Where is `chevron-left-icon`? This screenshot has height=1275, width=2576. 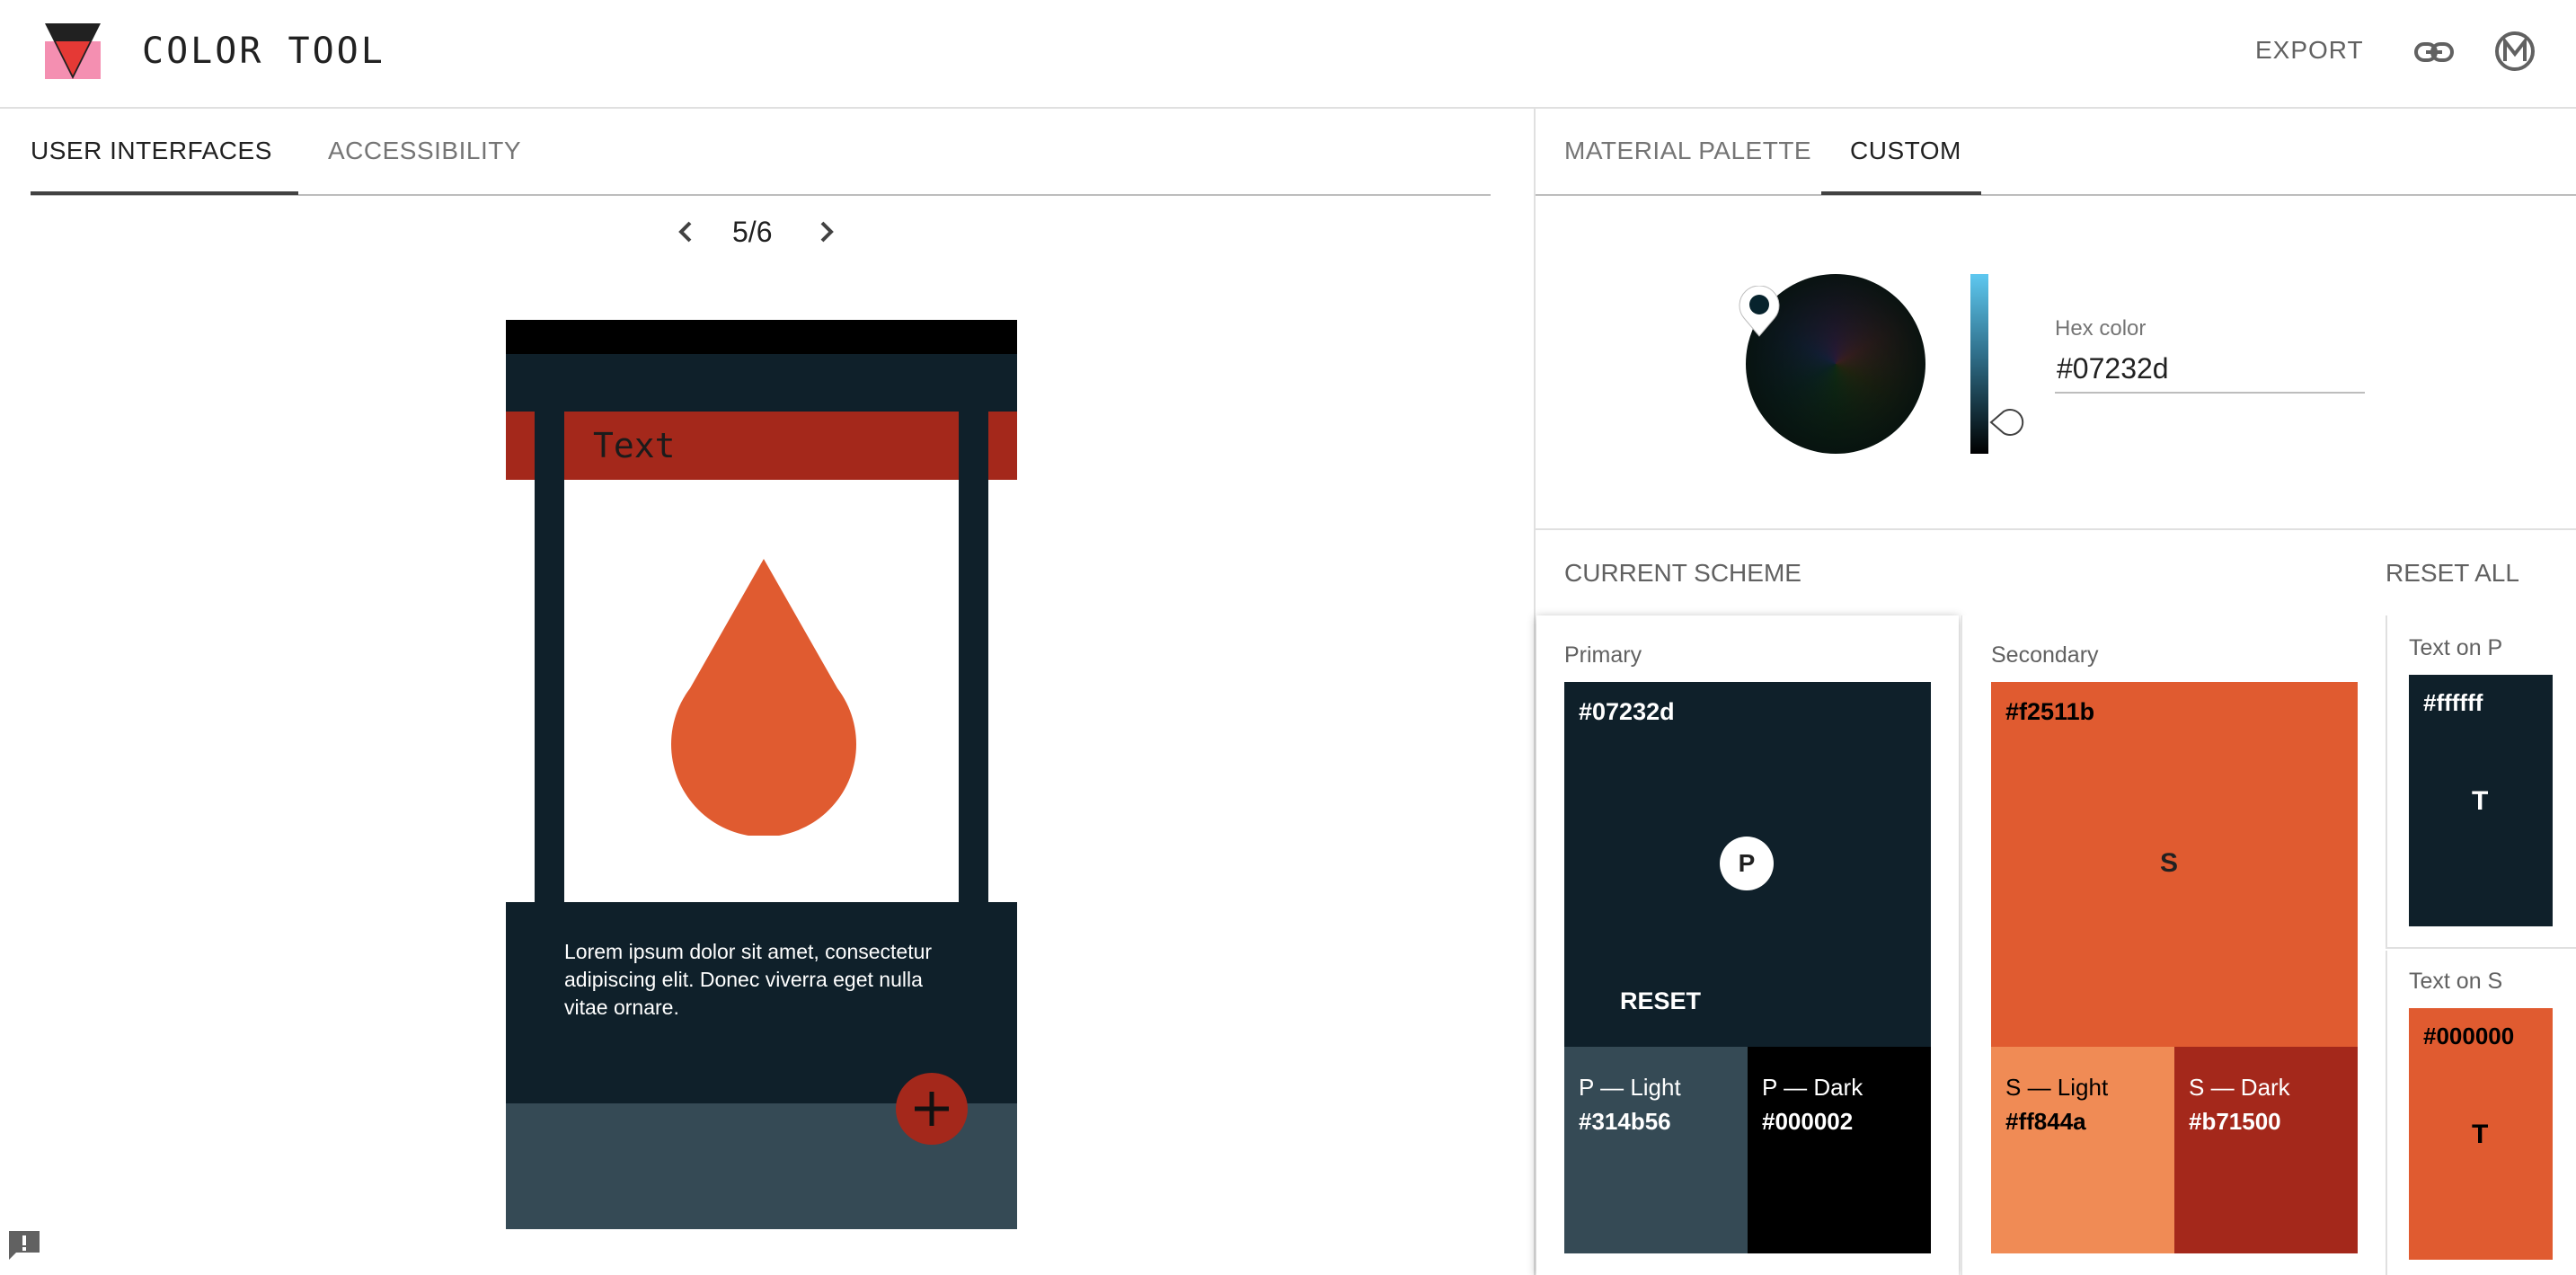
chevron-left-icon is located at coordinates (685, 232).